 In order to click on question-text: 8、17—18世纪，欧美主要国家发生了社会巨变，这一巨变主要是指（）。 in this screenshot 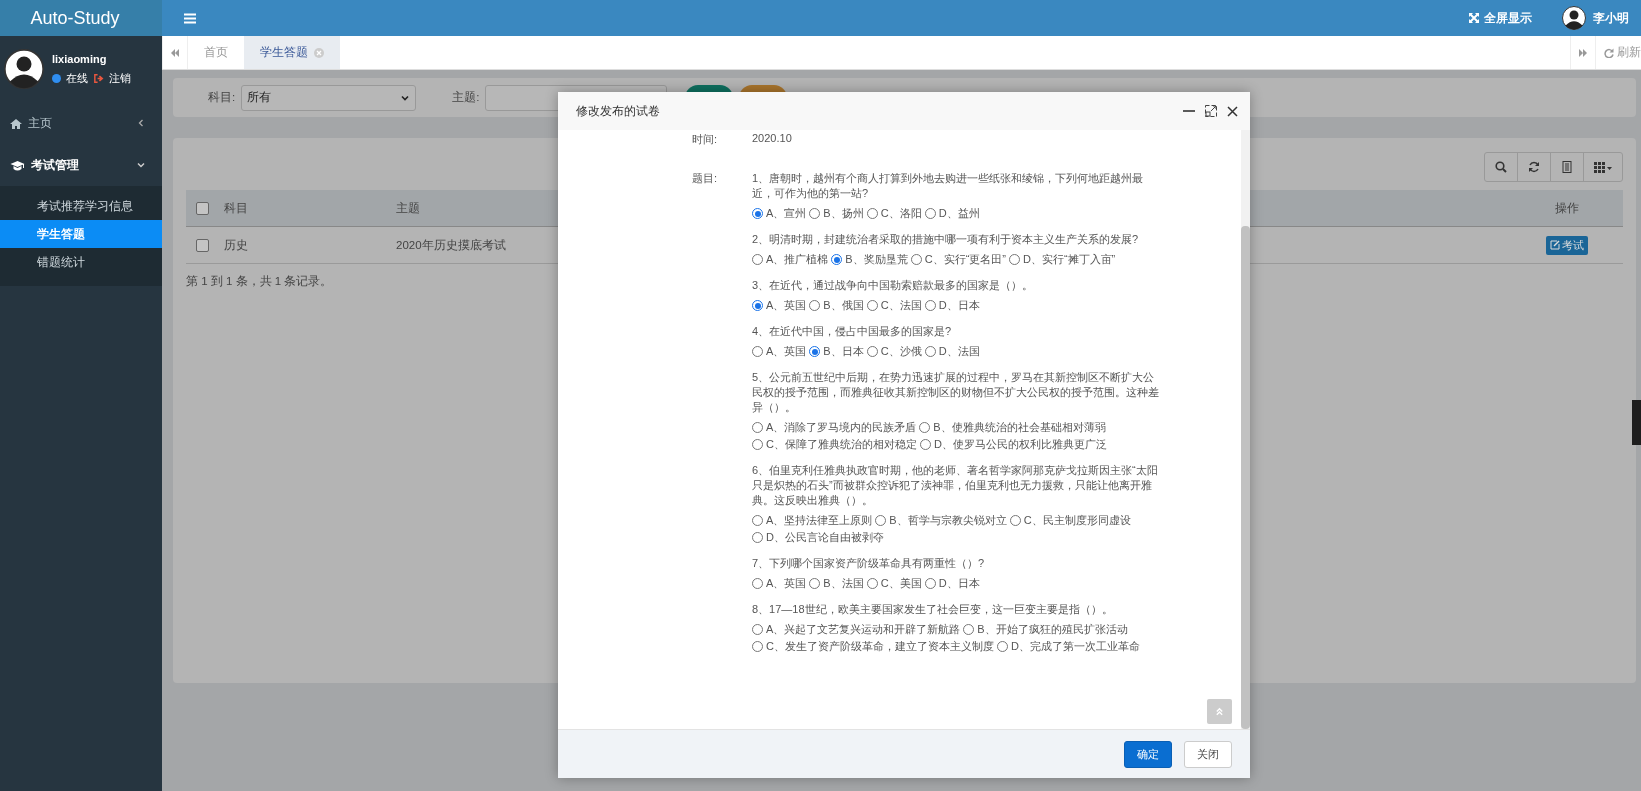, I will do `click(933, 609)`.